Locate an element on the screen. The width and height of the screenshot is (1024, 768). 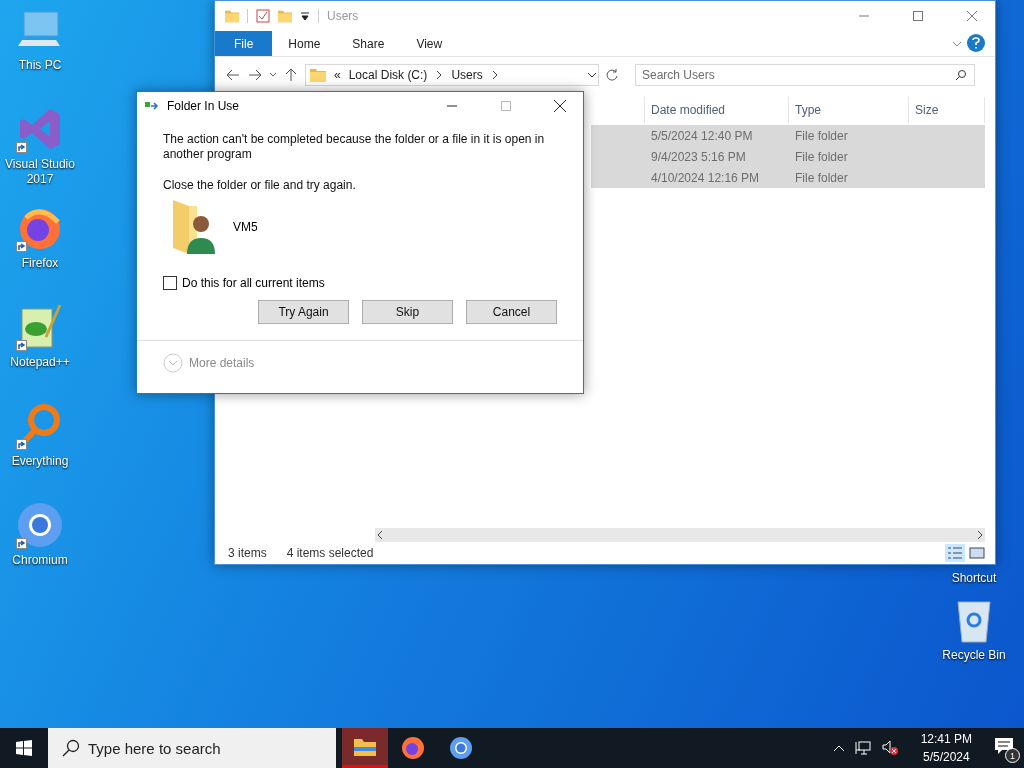
folder-name: VM5 is located at coordinates (245, 227).